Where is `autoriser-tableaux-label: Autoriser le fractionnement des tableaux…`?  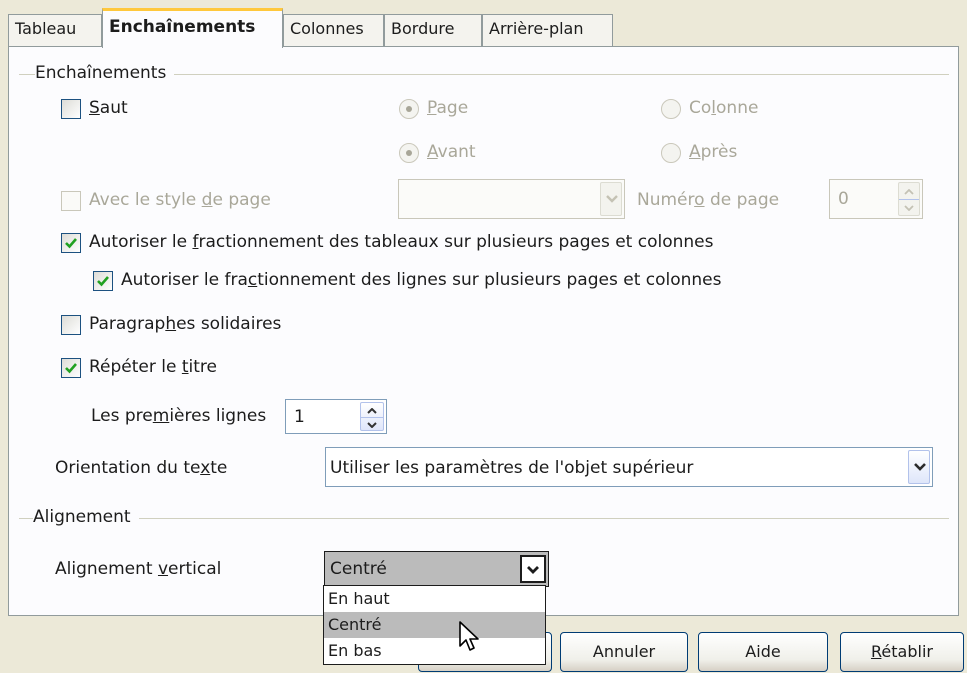
autoriser-tableaux-label: Autoriser le fractionnement des tableaux… is located at coordinates (401, 242).